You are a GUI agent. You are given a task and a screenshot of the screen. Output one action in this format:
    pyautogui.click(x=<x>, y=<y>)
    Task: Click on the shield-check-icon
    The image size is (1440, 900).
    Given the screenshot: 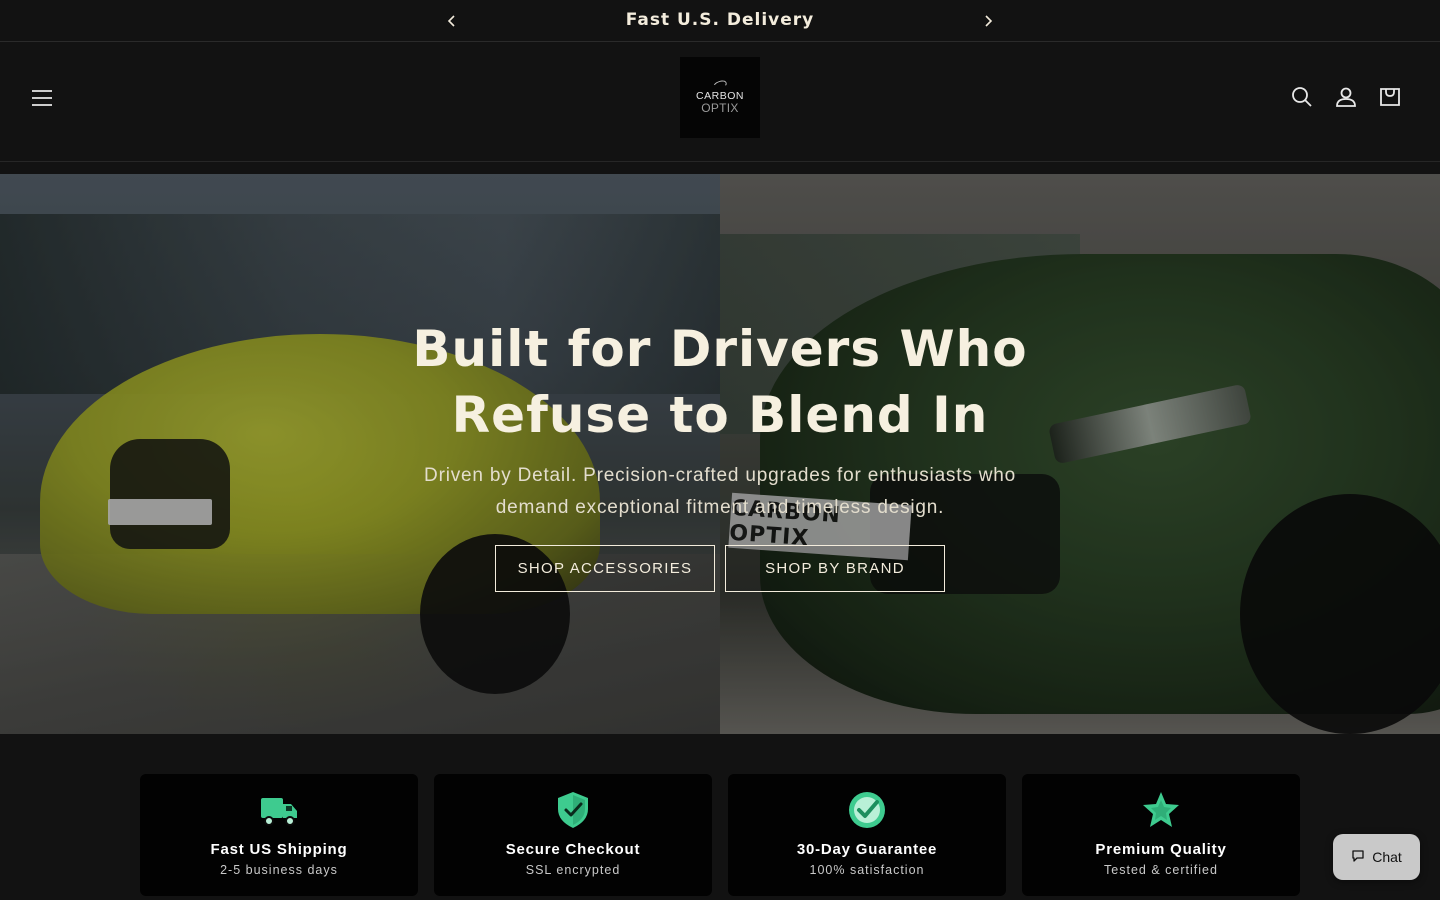 What is the action you would take?
    pyautogui.click(x=573, y=810)
    